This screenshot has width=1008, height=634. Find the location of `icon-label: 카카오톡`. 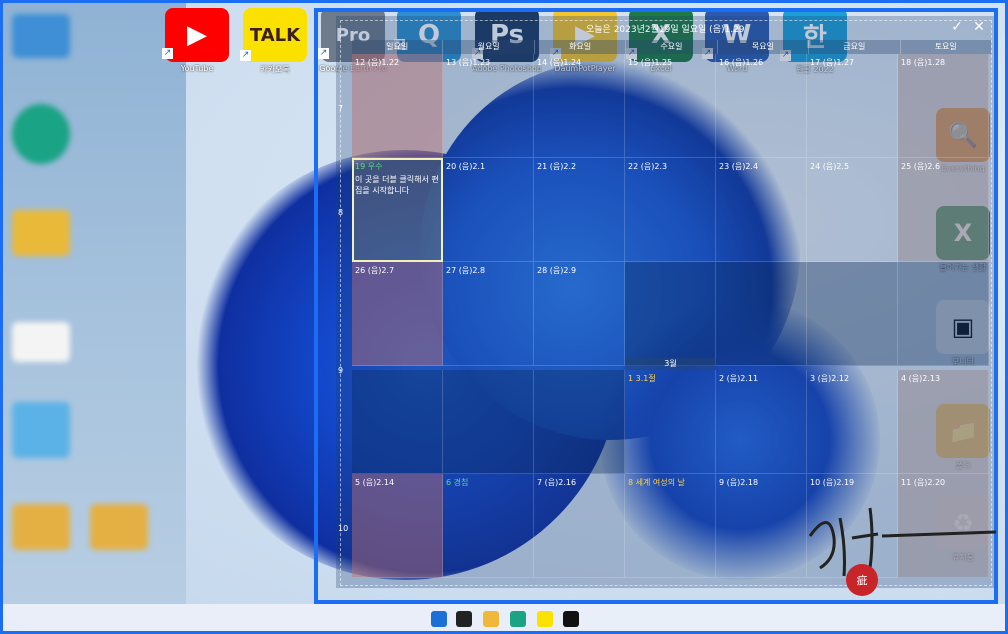

icon-label: 카카오톡 is located at coordinates (275, 69).